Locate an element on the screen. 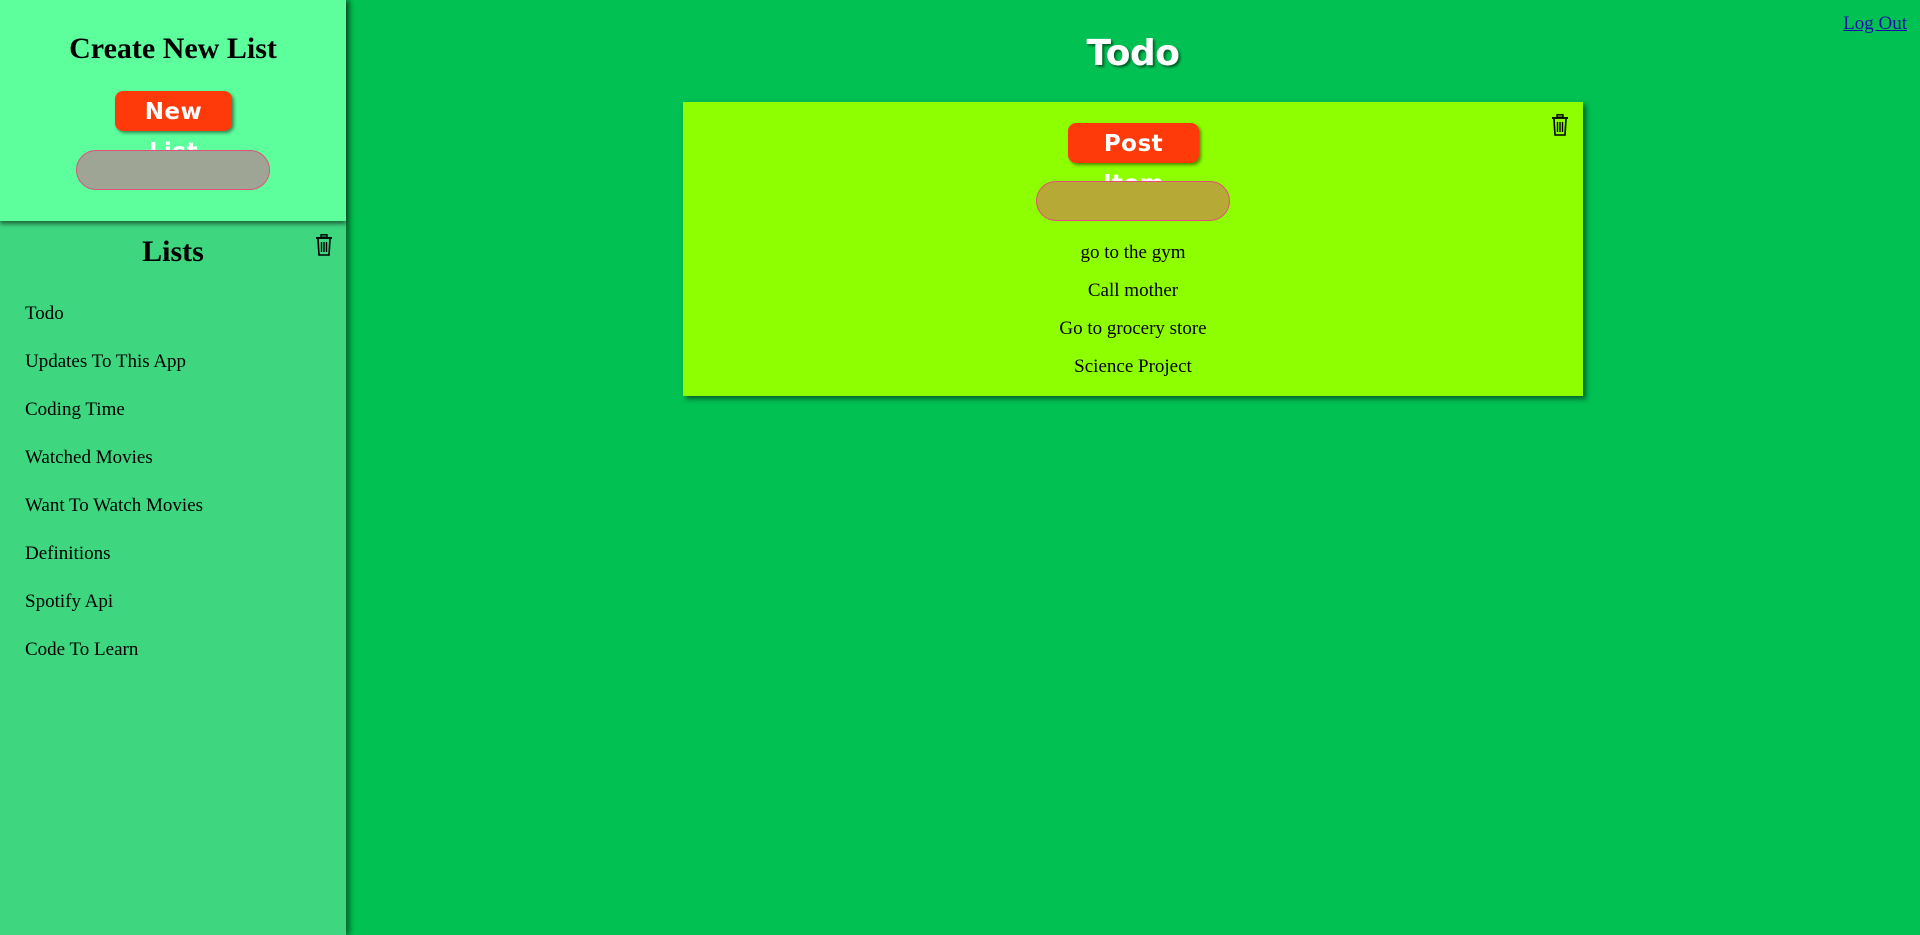  list-item: Call mother is located at coordinates (1133, 291).